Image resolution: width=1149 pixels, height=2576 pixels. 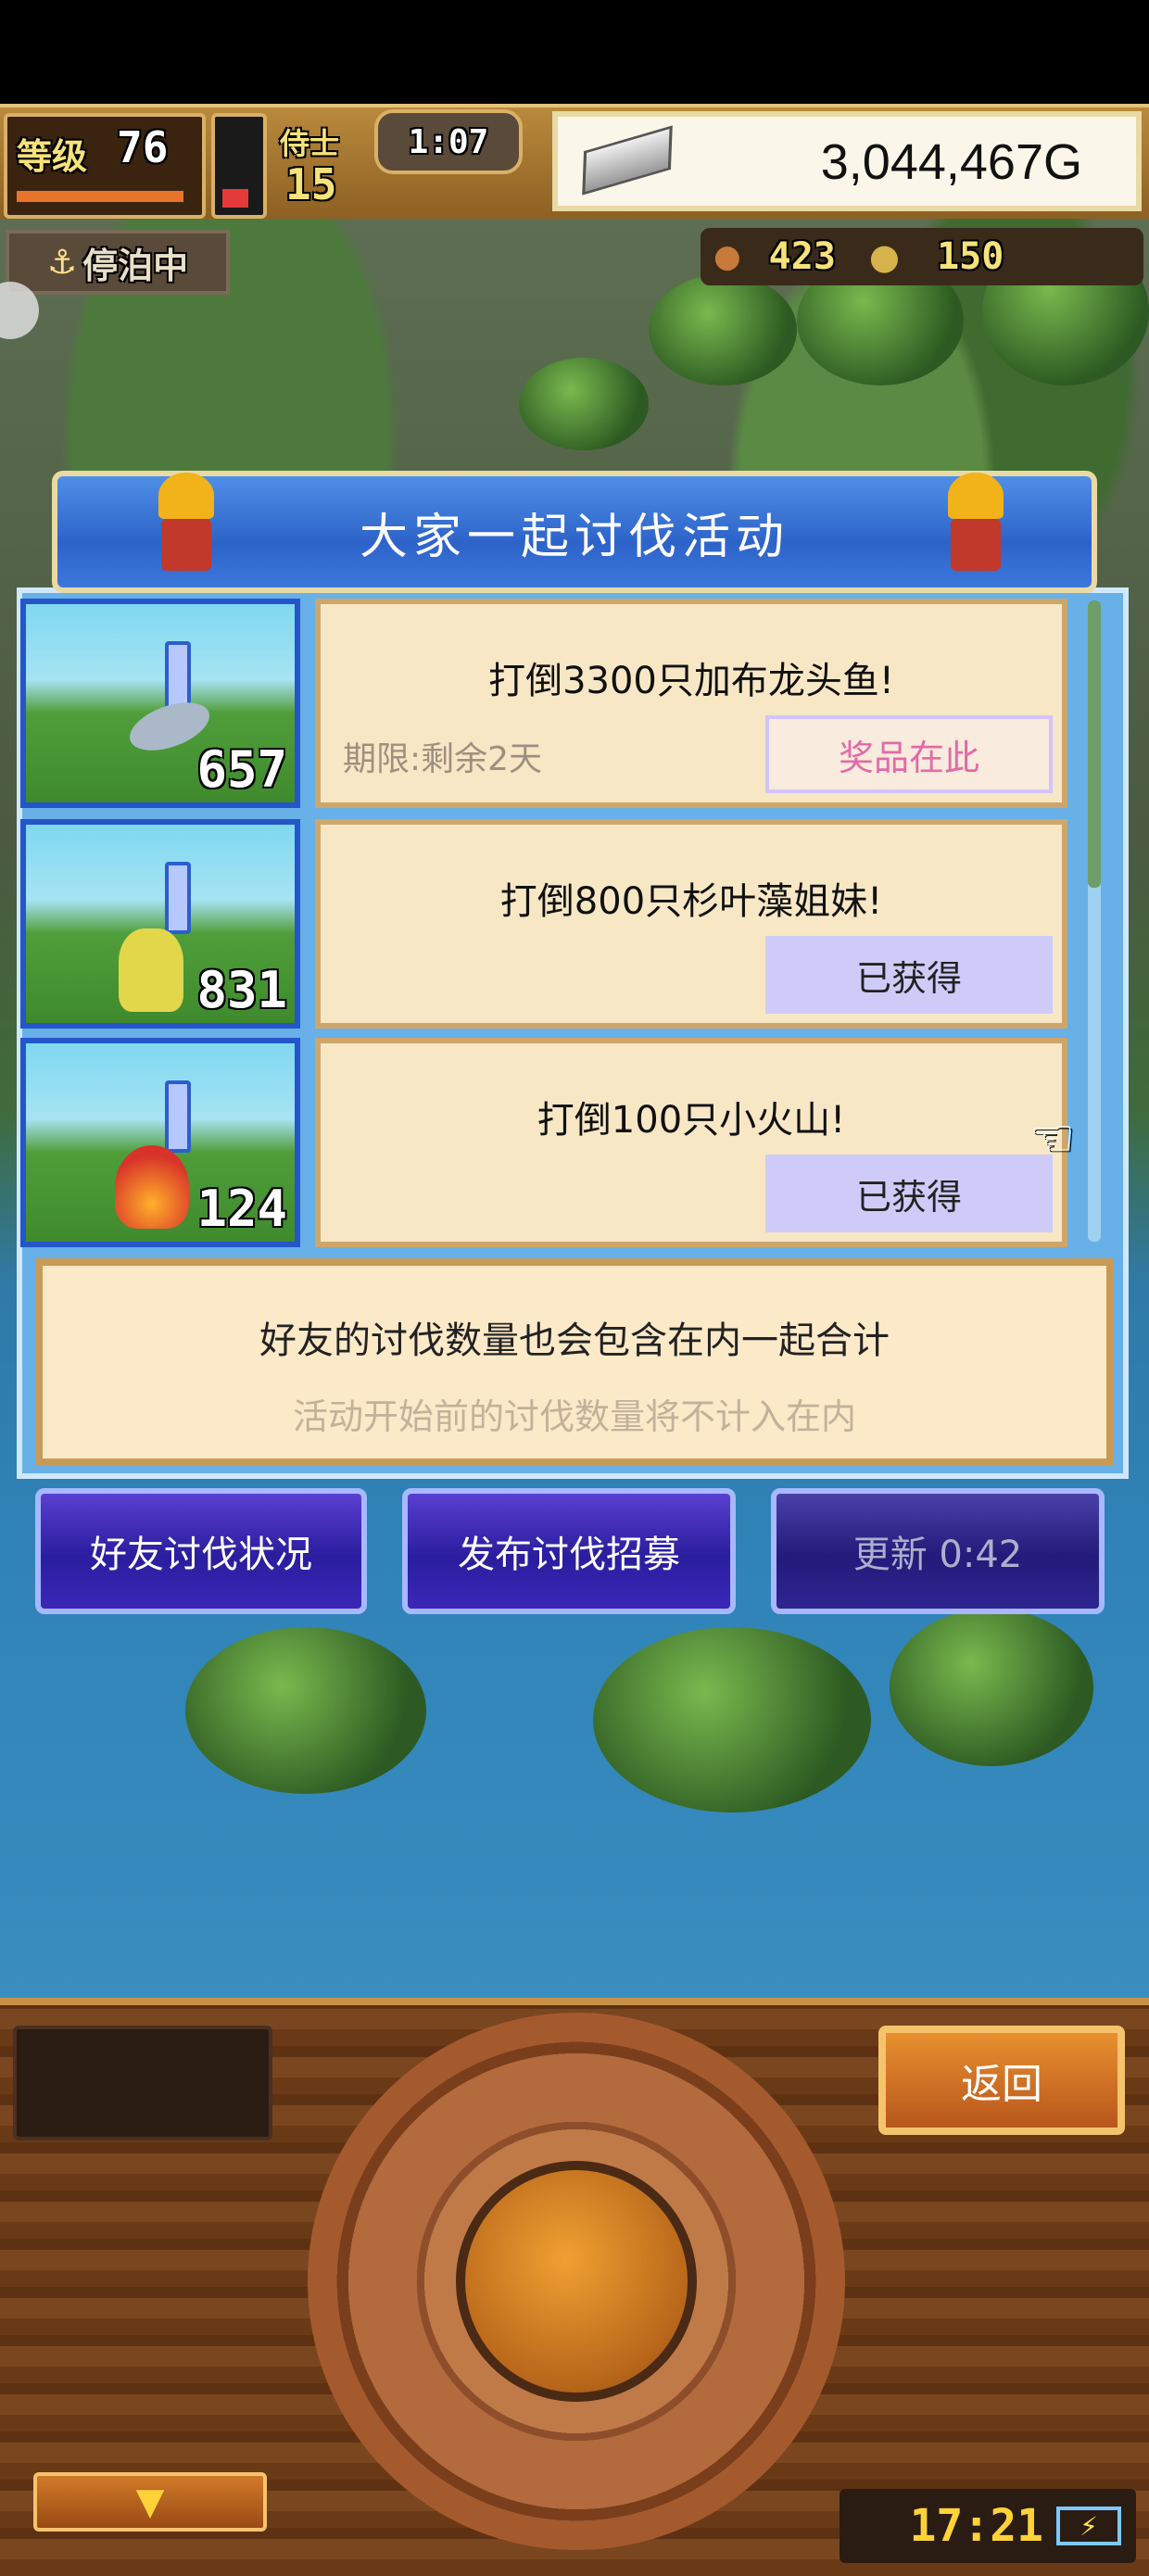 I want to click on gold-panel: 3,044,467G, so click(x=847, y=161).